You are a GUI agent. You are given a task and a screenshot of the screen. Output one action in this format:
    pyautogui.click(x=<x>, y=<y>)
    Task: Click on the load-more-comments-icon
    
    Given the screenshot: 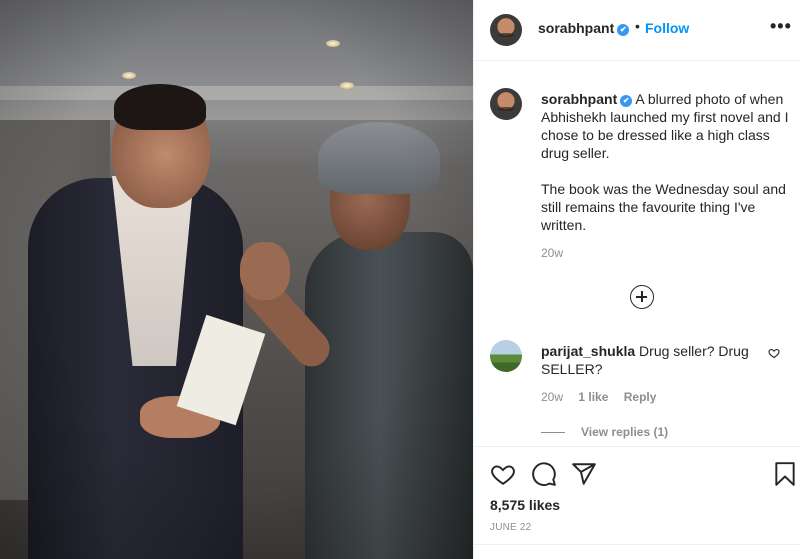 What is the action you would take?
    pyautogui.click(x=642, y=297)
    